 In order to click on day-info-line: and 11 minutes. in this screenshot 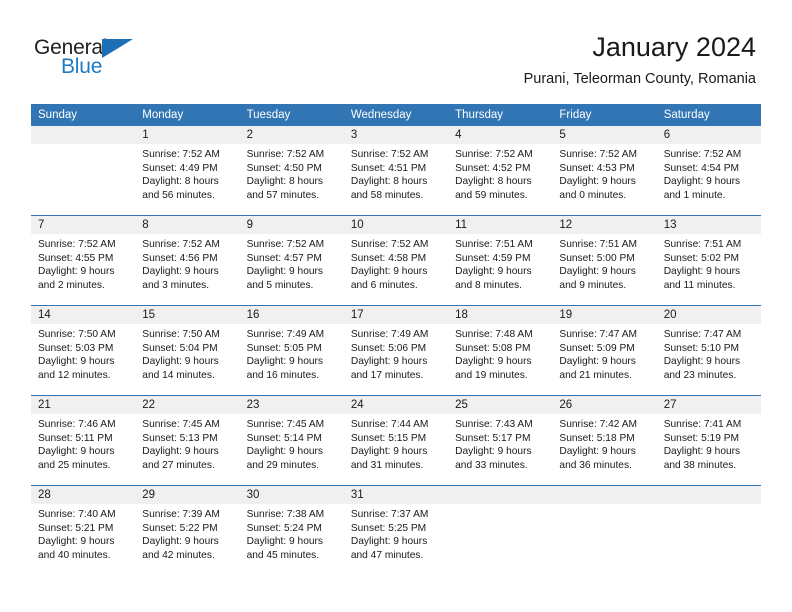, I will do `click(699, 285)`.